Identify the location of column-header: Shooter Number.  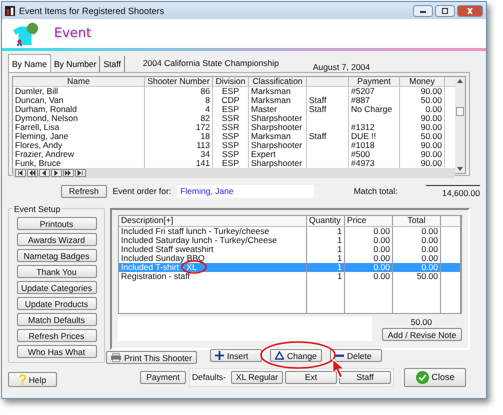
(179, 81).